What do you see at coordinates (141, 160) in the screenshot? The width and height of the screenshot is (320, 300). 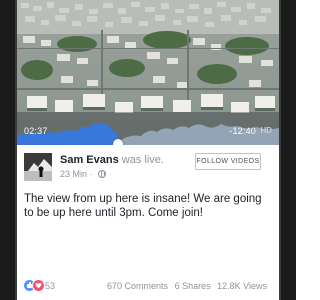 I see `live-status-text: was live.` at bounding box center [141, 160].